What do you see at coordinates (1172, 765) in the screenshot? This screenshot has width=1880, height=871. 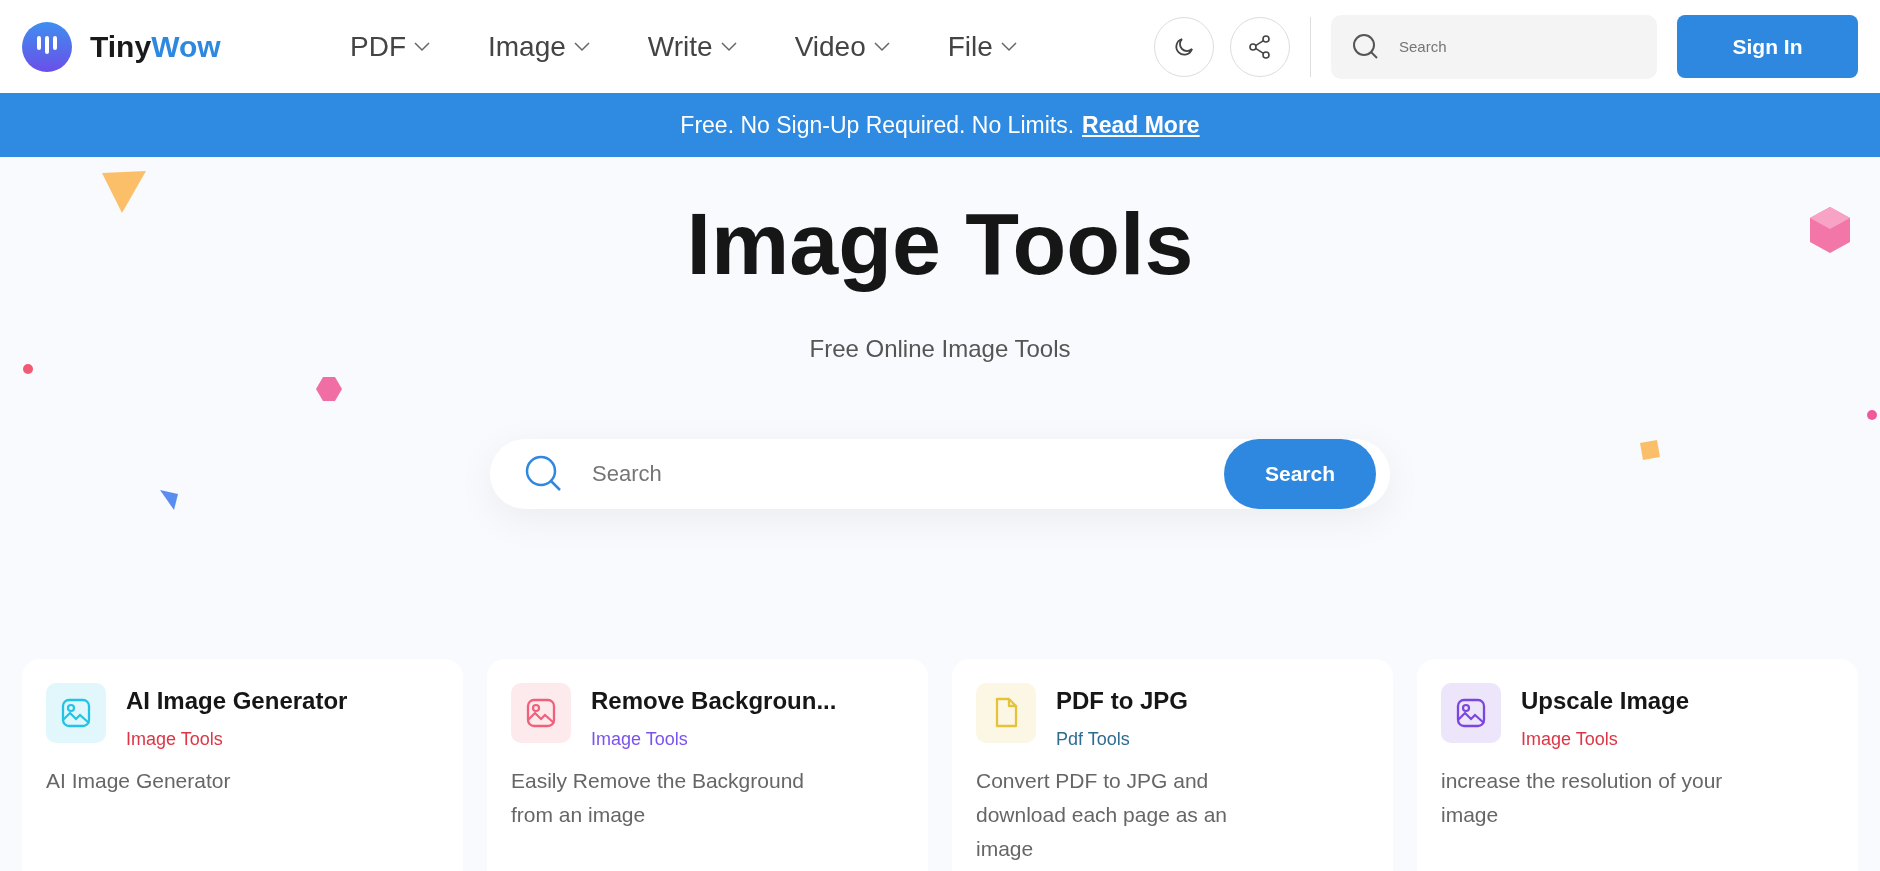 I see `tool-card: PDF to JPG Pdf Tools Convert PDF to JPG and download each page as an image` at bounding box center [1172, 765].